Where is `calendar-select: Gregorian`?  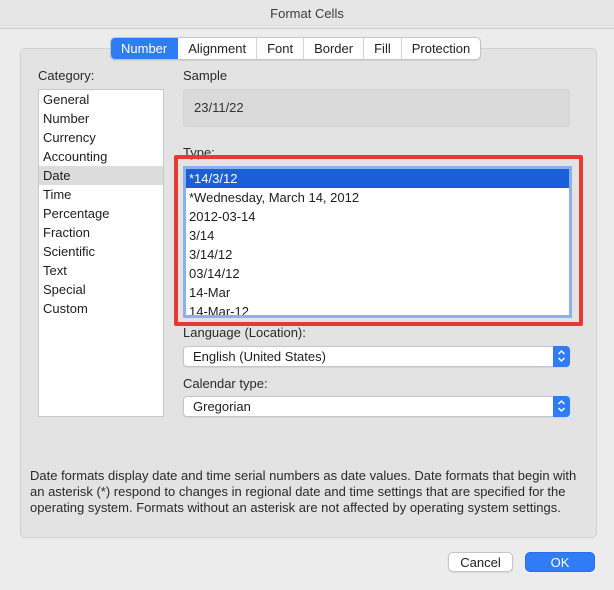 calendar-select: Gregorian is located at coordinates (376, 406).